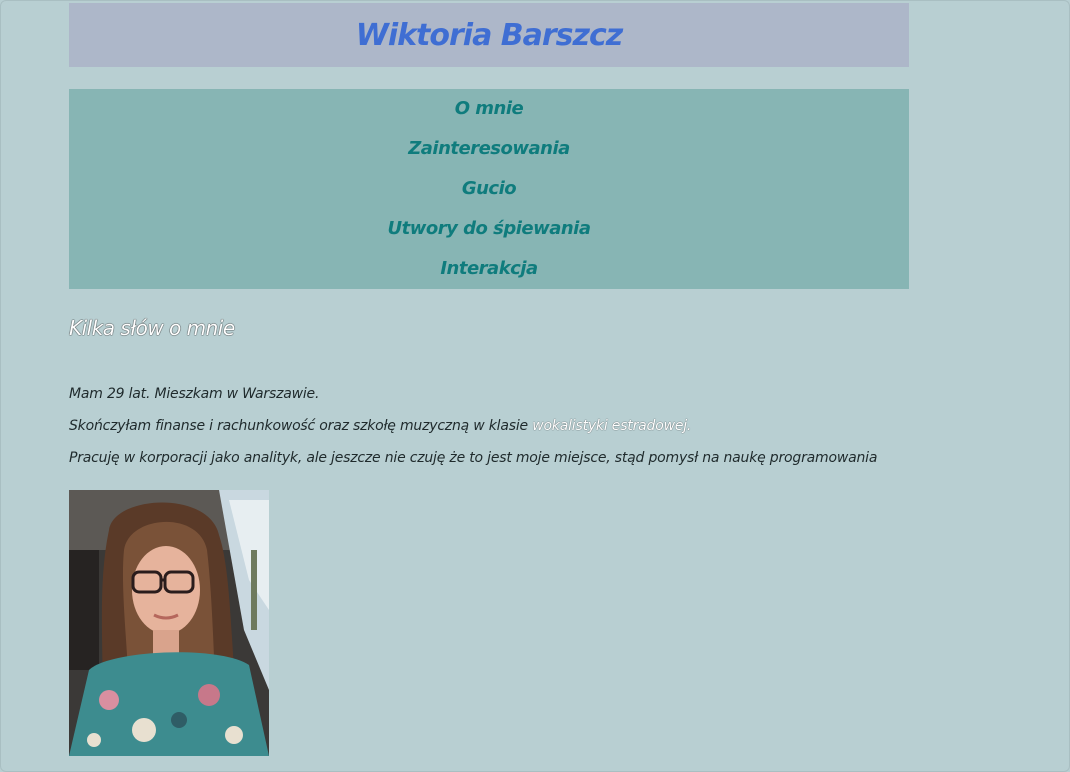 The height and width of the screenshot is (772, 1070). I want to click on portrait-illustration, so click(169, 623).